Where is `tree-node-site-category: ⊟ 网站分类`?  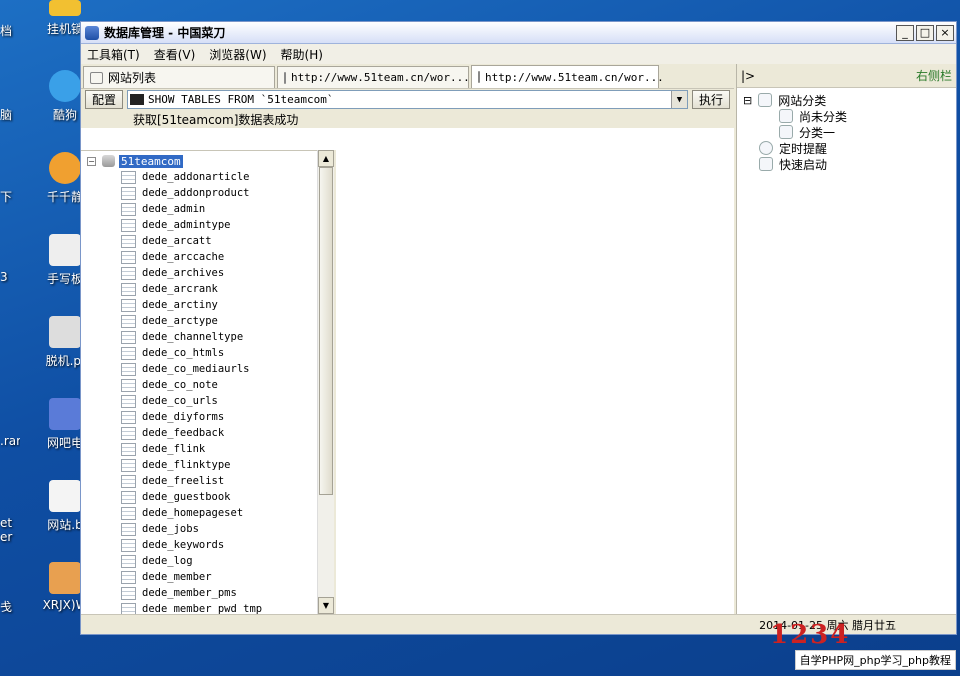
tree-node-site-category: ⊟ 网站分类 is located at coordinates (846, 100).